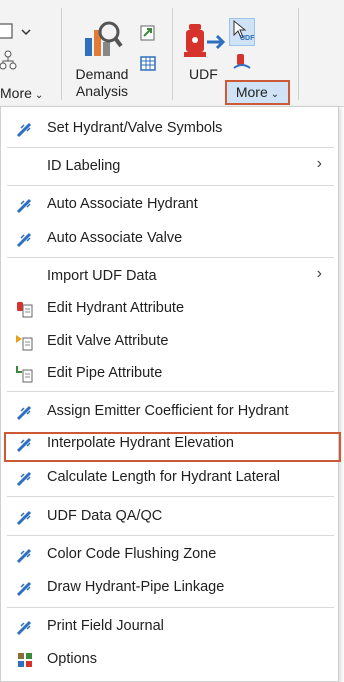  I want to click on menu-item-edit-valve-attribute: Edit Valve Attribute, so click(169, 341).